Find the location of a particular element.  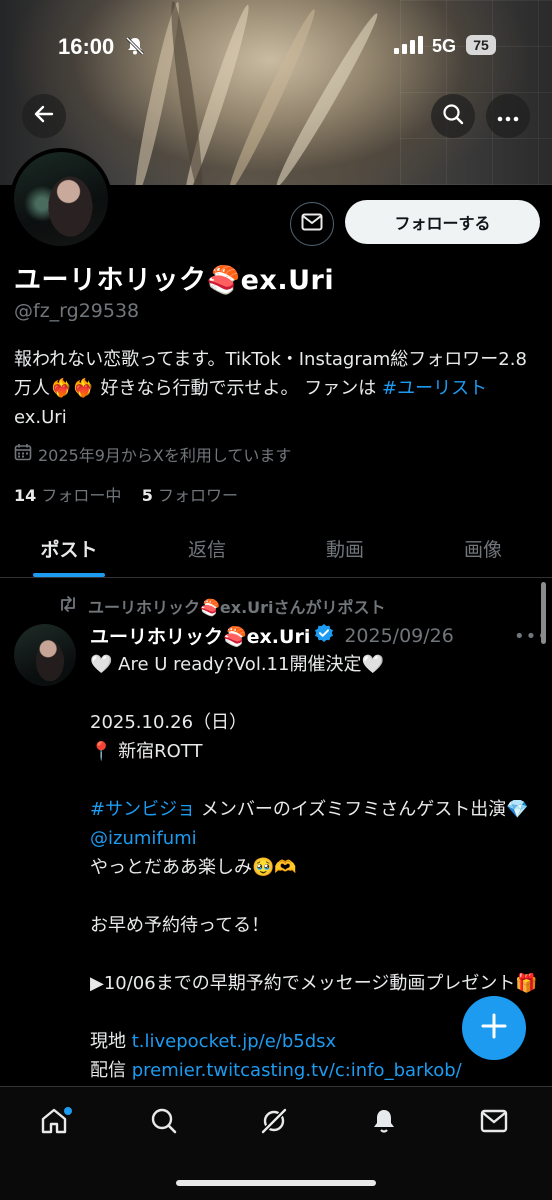

search-button is located at coordinates (453, 116).